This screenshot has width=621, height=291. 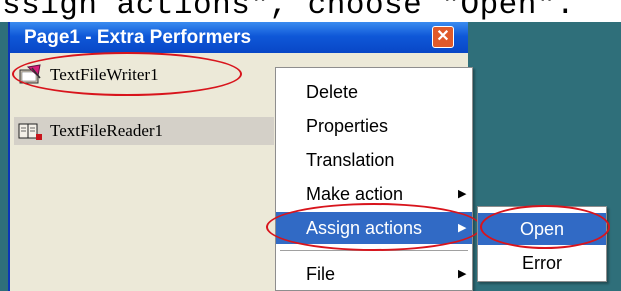 I want to click on menu-item-properties: Properties, so click(x=374, y=126).